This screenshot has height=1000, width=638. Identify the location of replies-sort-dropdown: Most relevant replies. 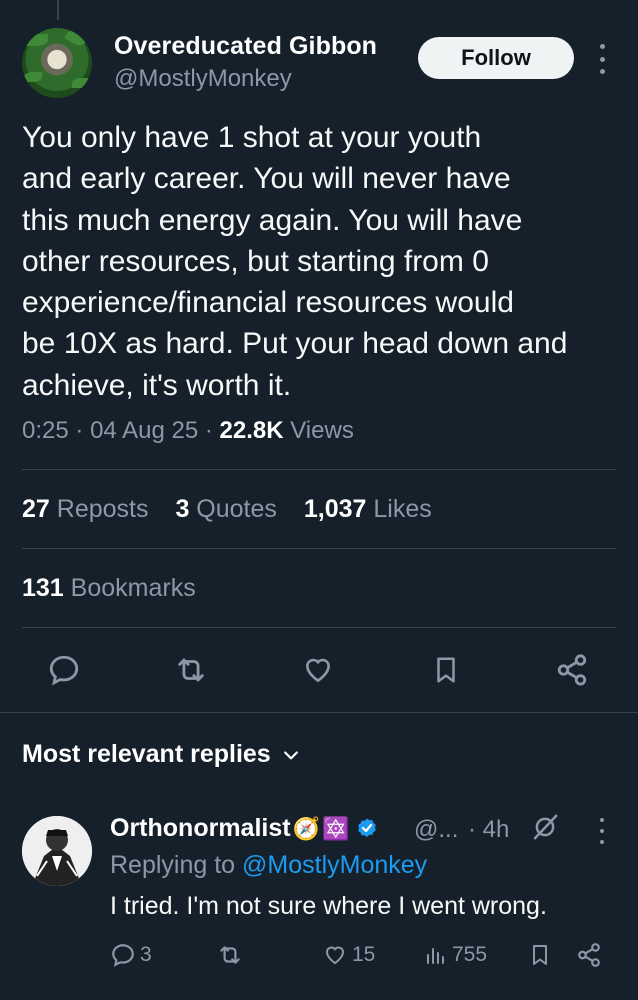
(161, 754).